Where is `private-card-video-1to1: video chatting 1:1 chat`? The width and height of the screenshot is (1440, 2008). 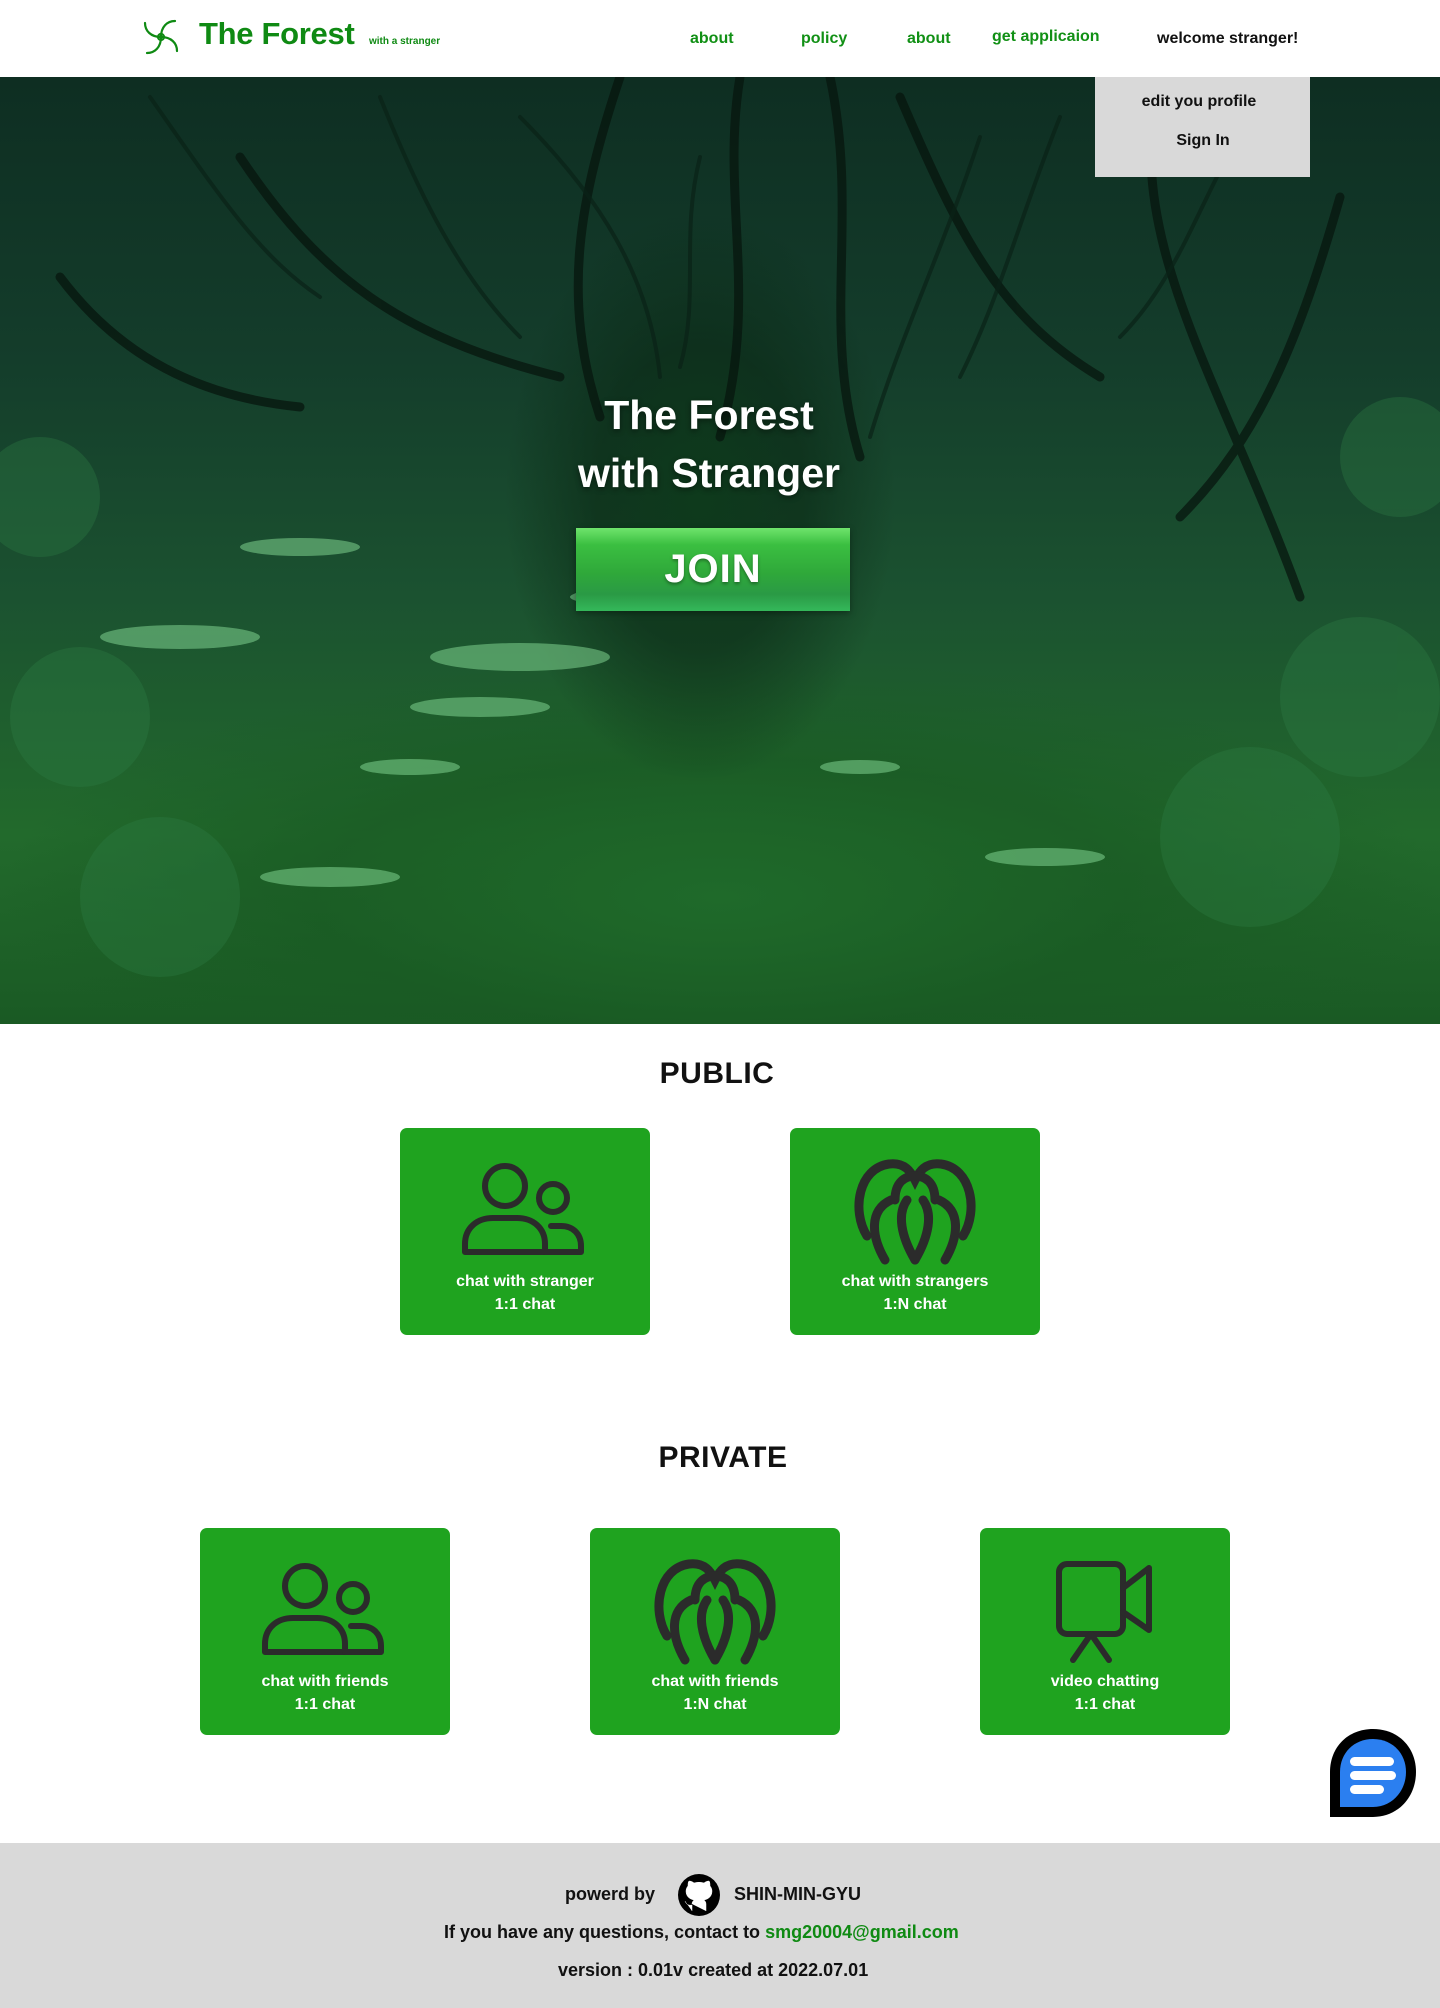
private-card-video-1to1: video chatting 1:1 chat is located at coordinates (1105, 1631).